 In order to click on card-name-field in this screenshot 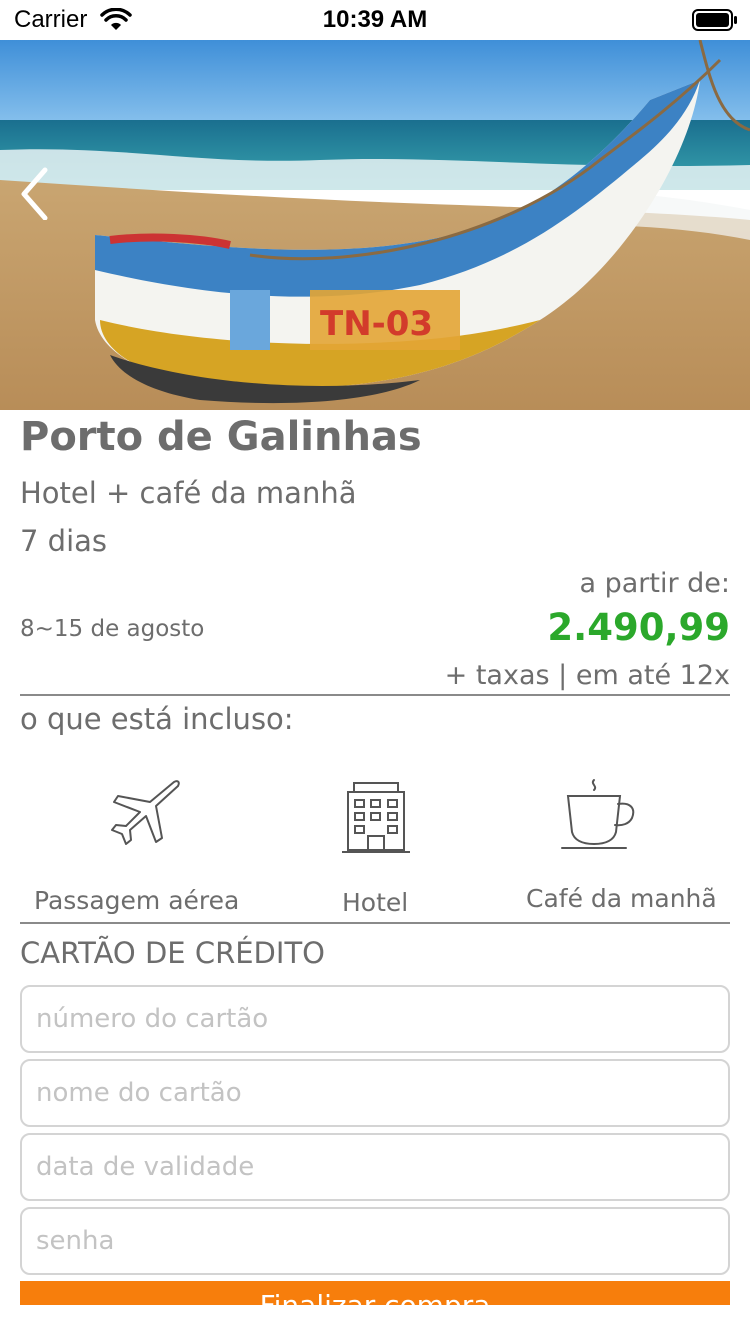, I will do `click(375, 1093)`.